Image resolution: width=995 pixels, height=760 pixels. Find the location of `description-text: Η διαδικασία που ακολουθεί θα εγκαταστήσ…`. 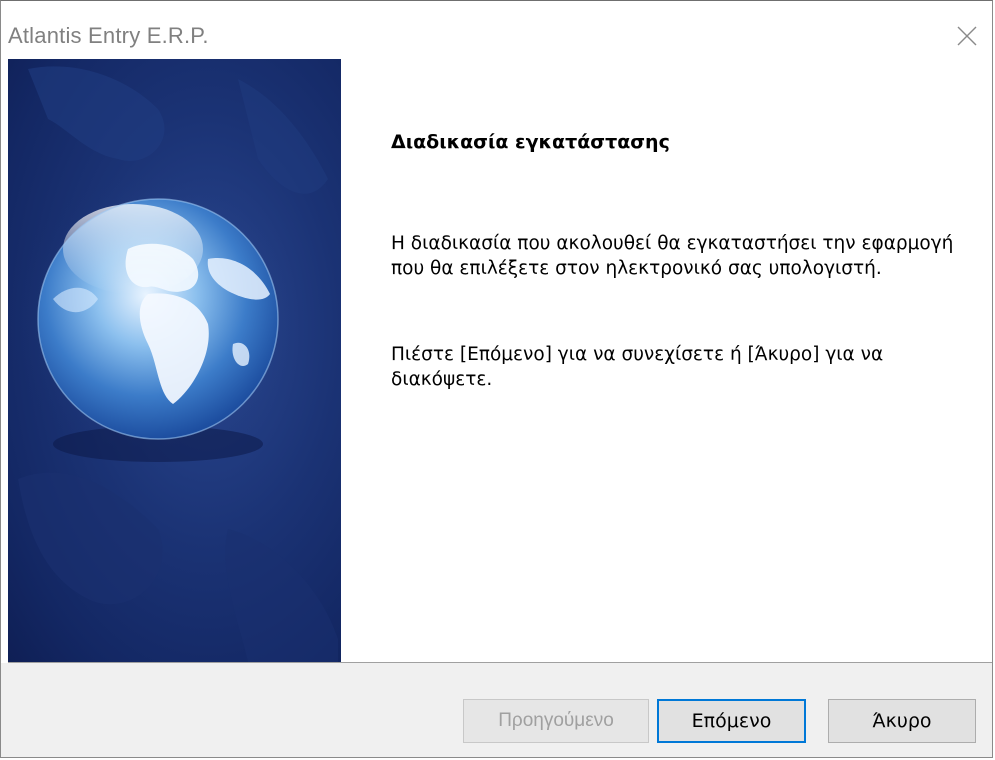

description-text: Η διαδικασία που ακολουθεί θα εγκαταστήσ… is located at coordinates (672, 256).